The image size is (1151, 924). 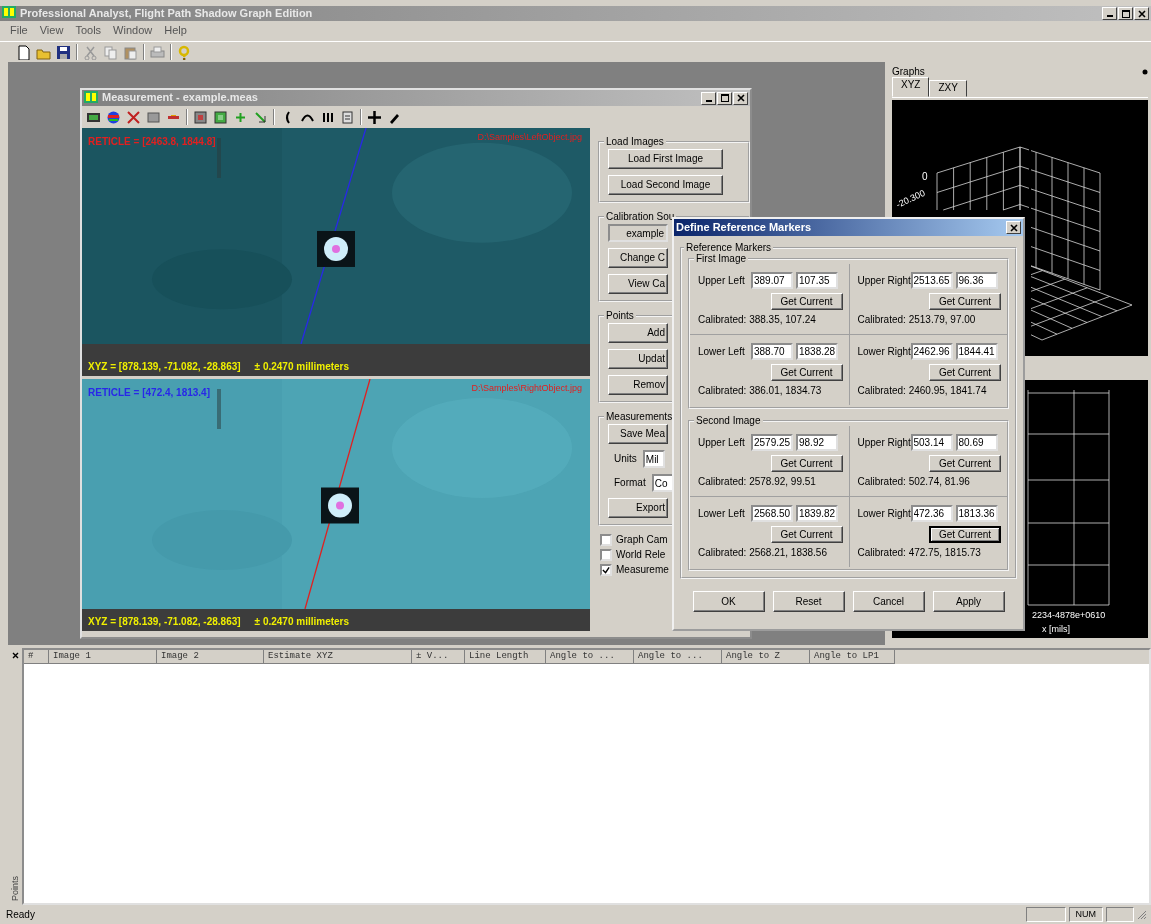 I want to click on resize-grip-icon, so click(x=1142, y=914).